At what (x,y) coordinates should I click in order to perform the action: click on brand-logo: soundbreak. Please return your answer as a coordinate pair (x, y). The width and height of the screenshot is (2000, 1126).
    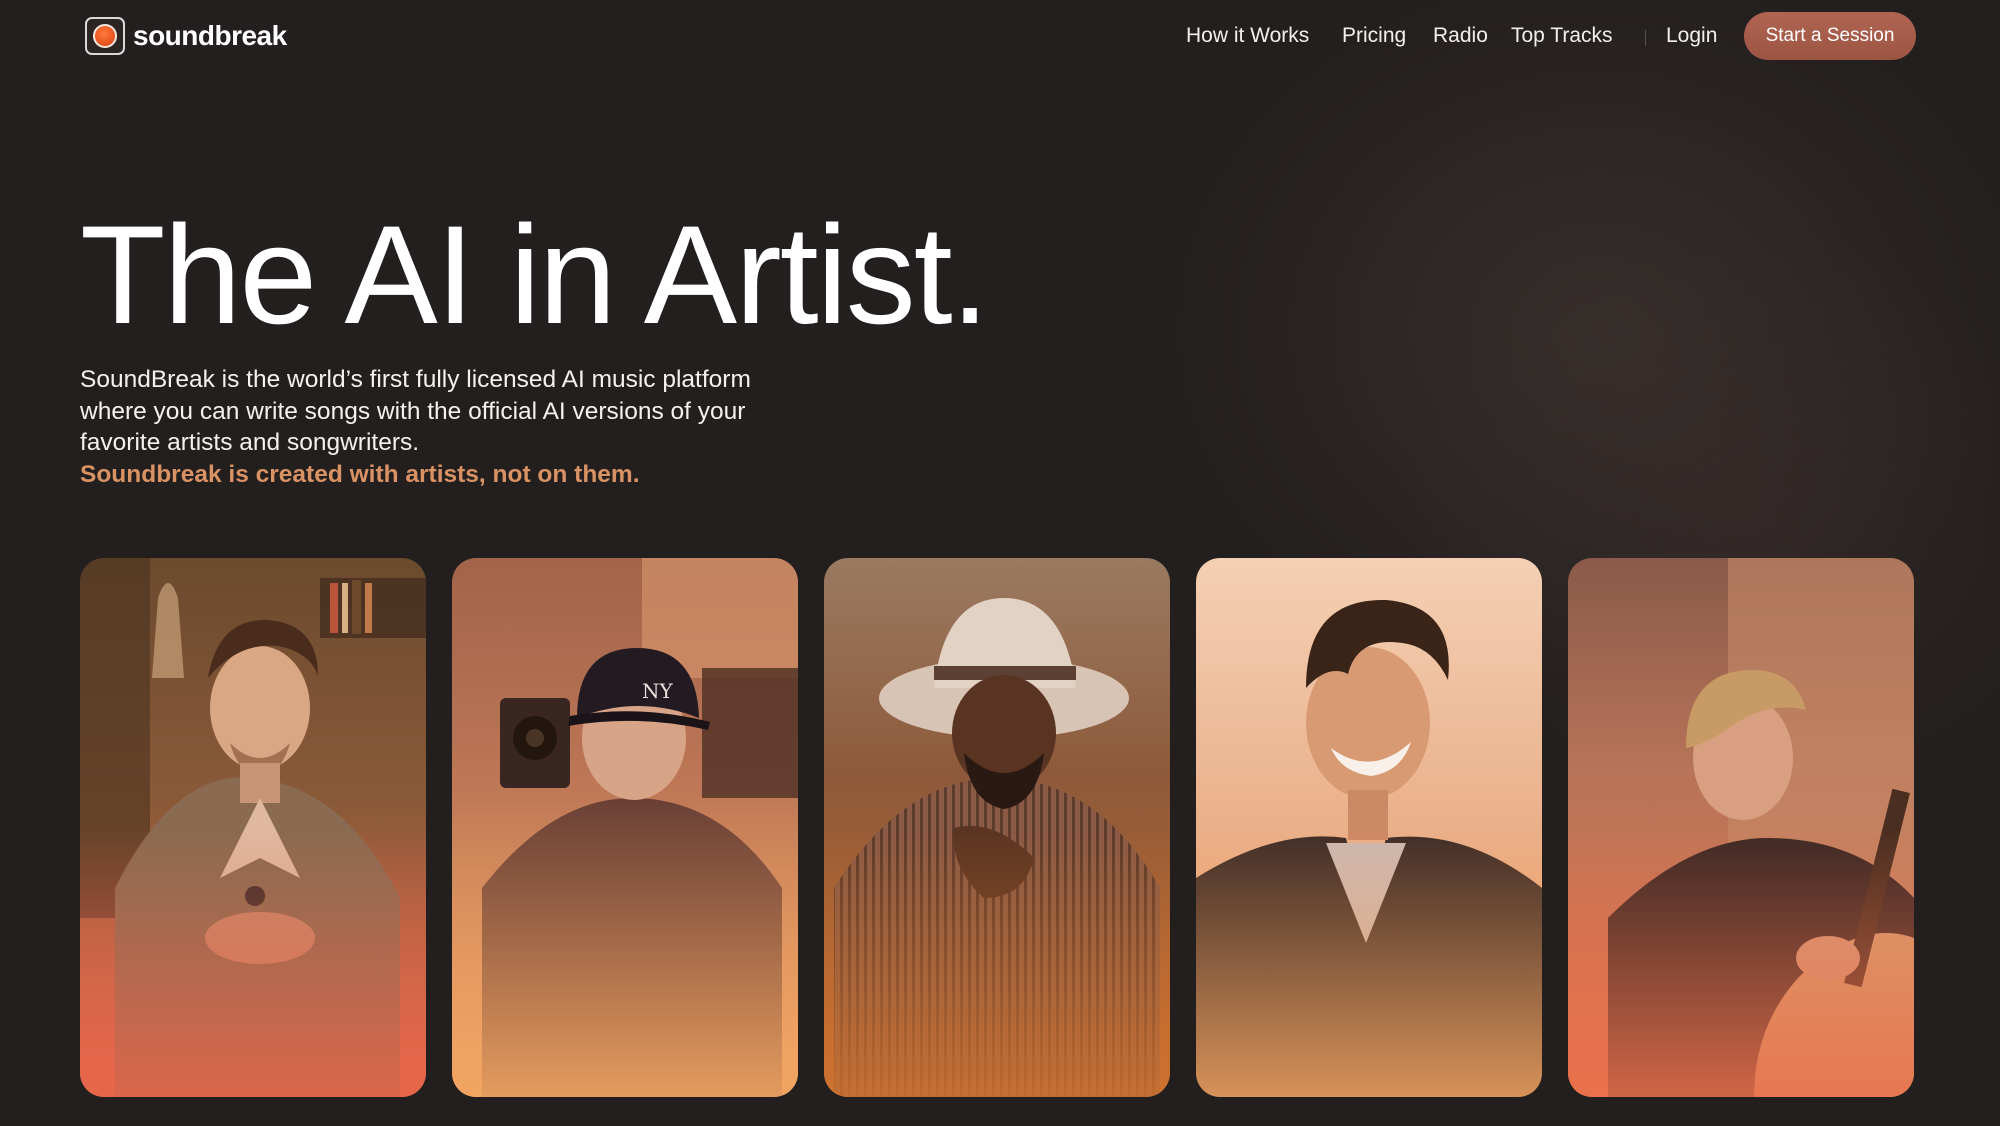
    Looking at the image, I should click on (186, 36).